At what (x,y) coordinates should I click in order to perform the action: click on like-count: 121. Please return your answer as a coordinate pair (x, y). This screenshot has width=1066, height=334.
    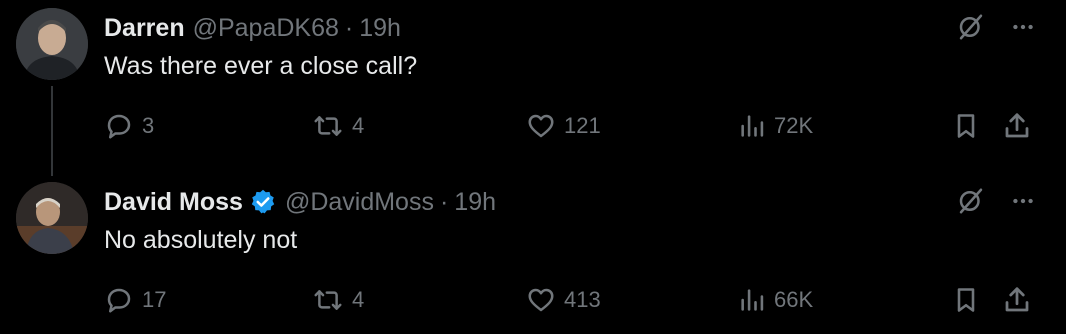
    Looking at the image, I should click on (582, 125).